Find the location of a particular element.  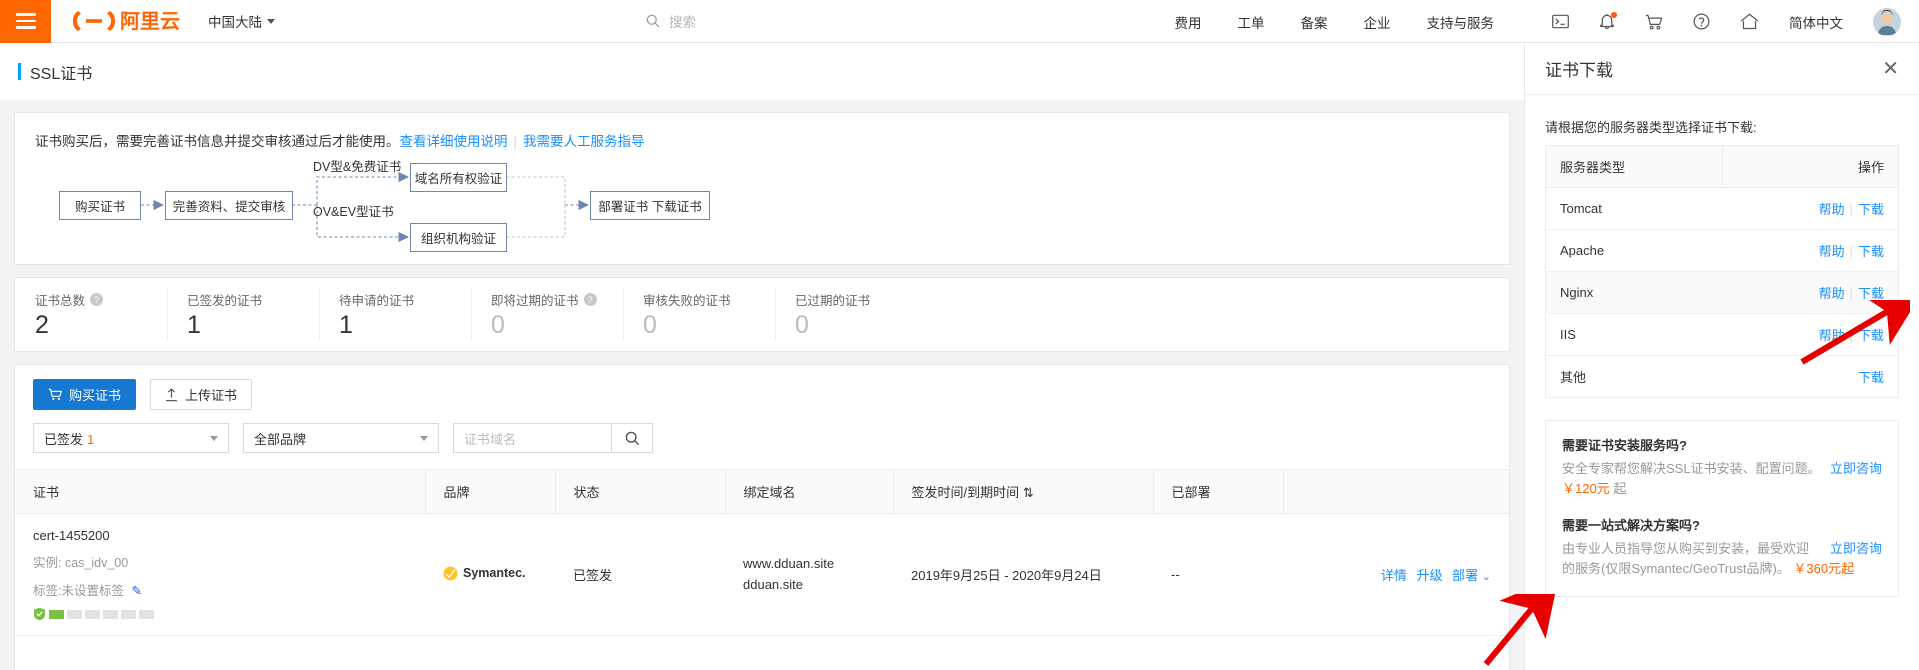

help-icon is located at coordinates (1701, 21).